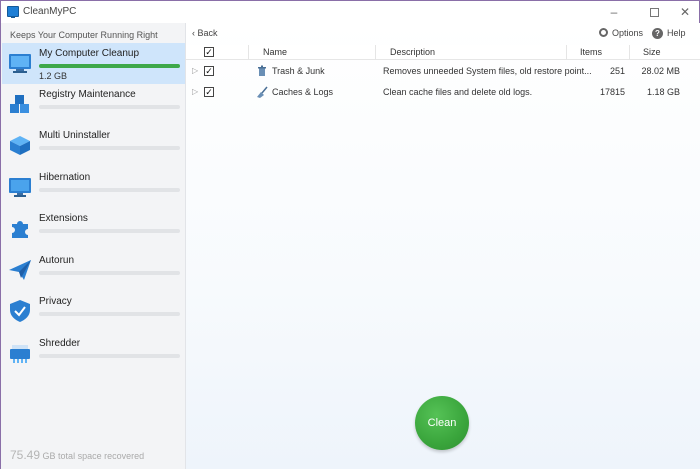  What do you see at coordinates (591, 52) in the screenshot?
I see `column-header-items: Items` at bounding box center [591, 52].